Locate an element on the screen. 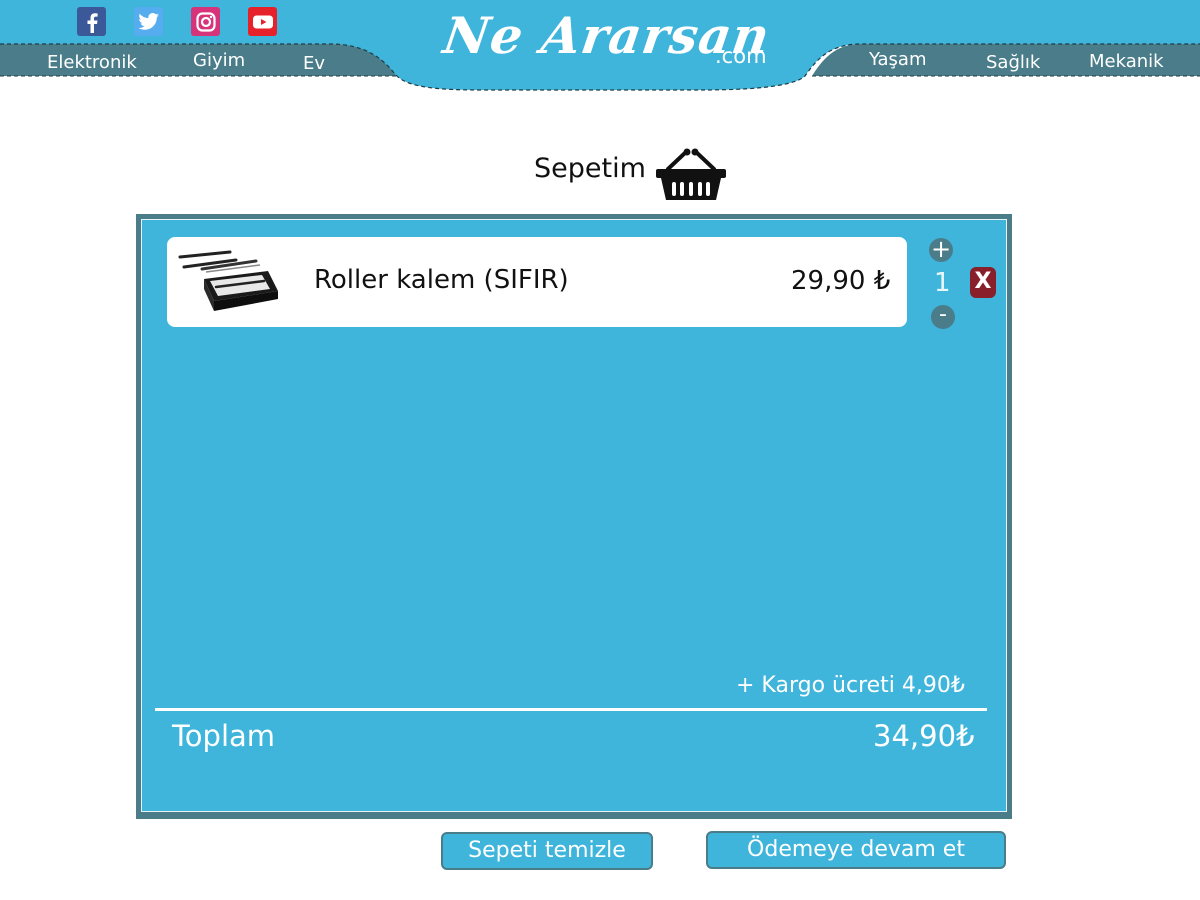  total-label: Toplam is located at coordinates (224, 736).